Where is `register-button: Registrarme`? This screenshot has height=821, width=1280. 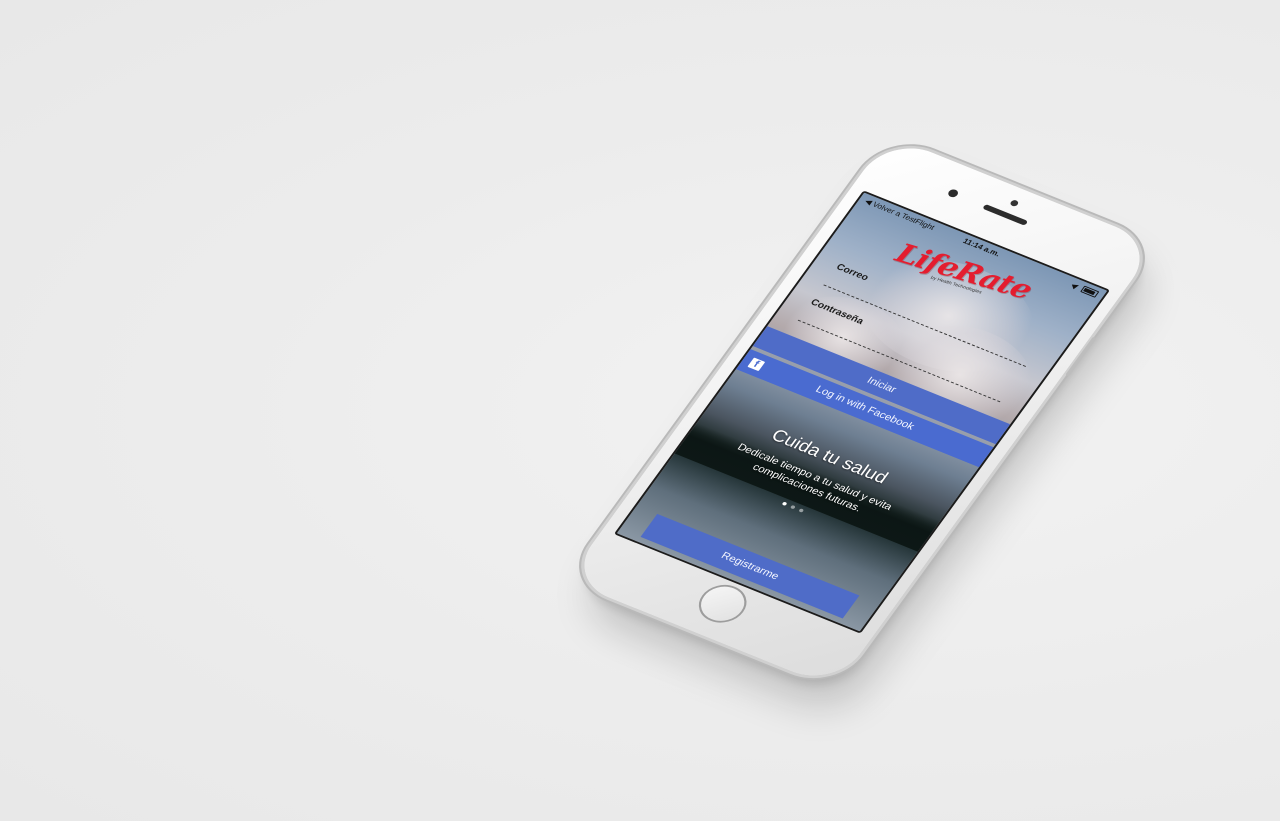
register-button: Registrarme is located at coordinates (750, 566).